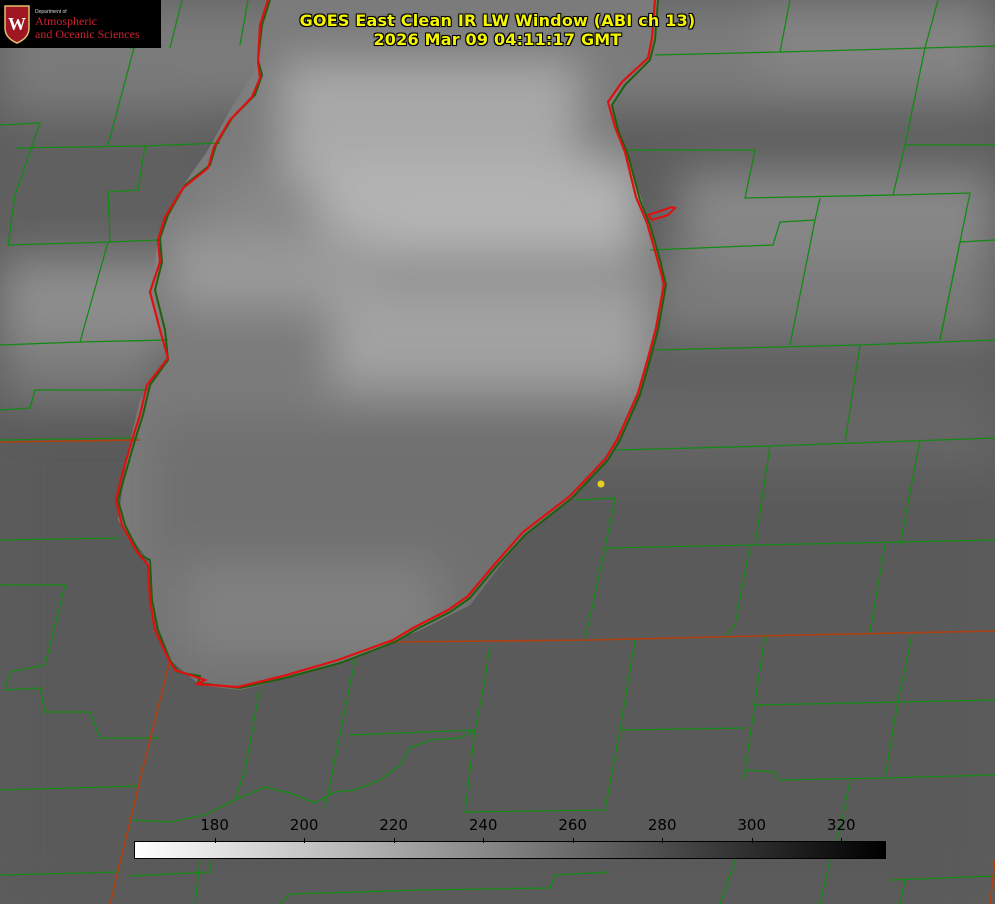  I want to click on image-title: GOES East Clean IR LW Window (ABI ch 13), so click(497, 20).